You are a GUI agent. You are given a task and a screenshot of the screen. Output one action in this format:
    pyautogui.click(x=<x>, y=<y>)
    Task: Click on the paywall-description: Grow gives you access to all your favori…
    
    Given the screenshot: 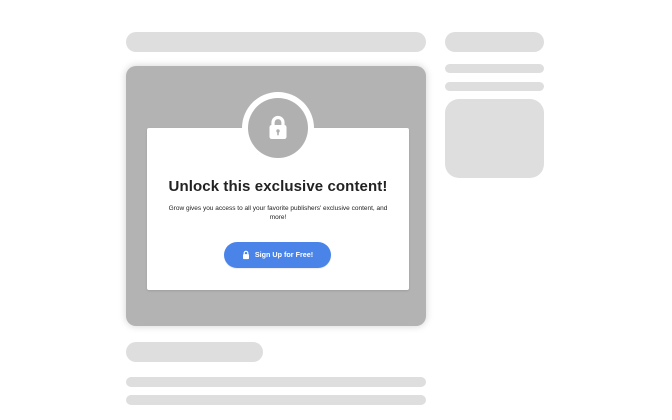 What is the action you would take?
    pyautogui.click(x=278, y=213)
    